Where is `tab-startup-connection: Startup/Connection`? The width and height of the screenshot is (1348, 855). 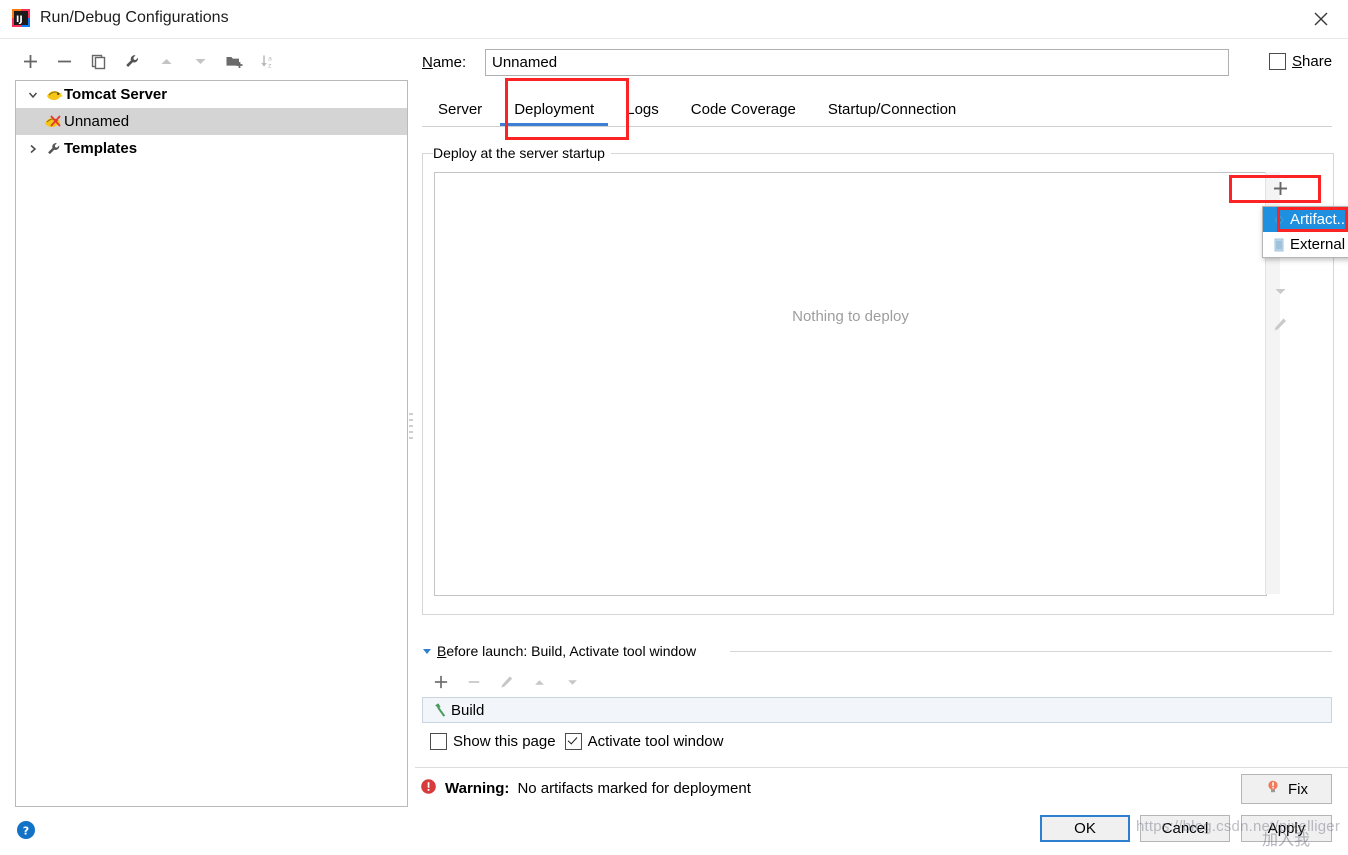 tab-startup-connection: Startup/Connection is located at coordinates (892, 109).